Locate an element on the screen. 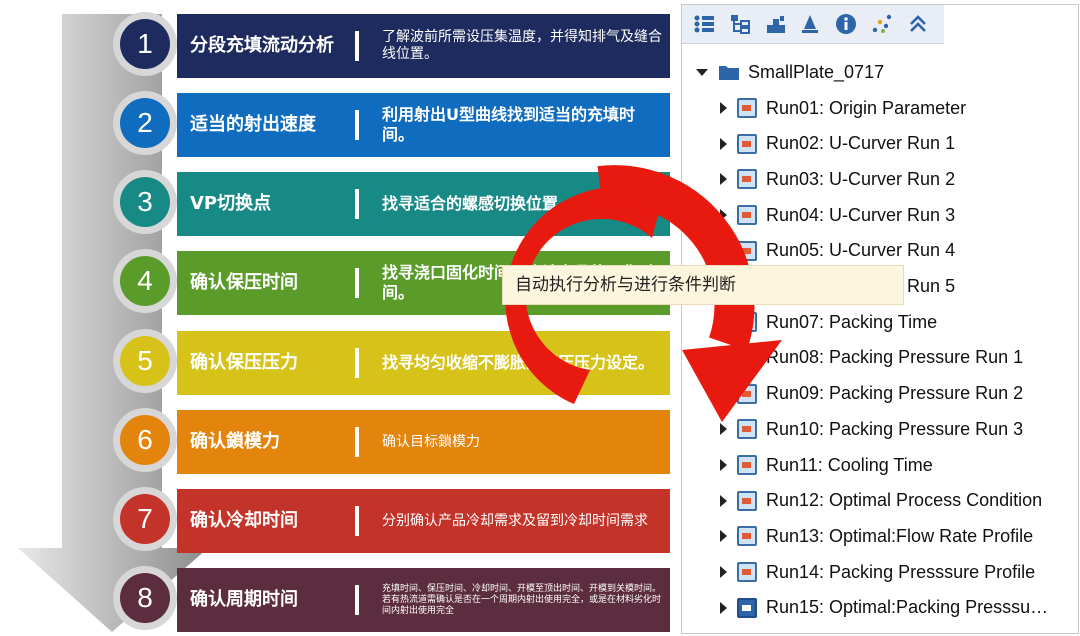 This screenshot has height=636, width=1080. step-number: 7 is located at coordinates (145, 519).